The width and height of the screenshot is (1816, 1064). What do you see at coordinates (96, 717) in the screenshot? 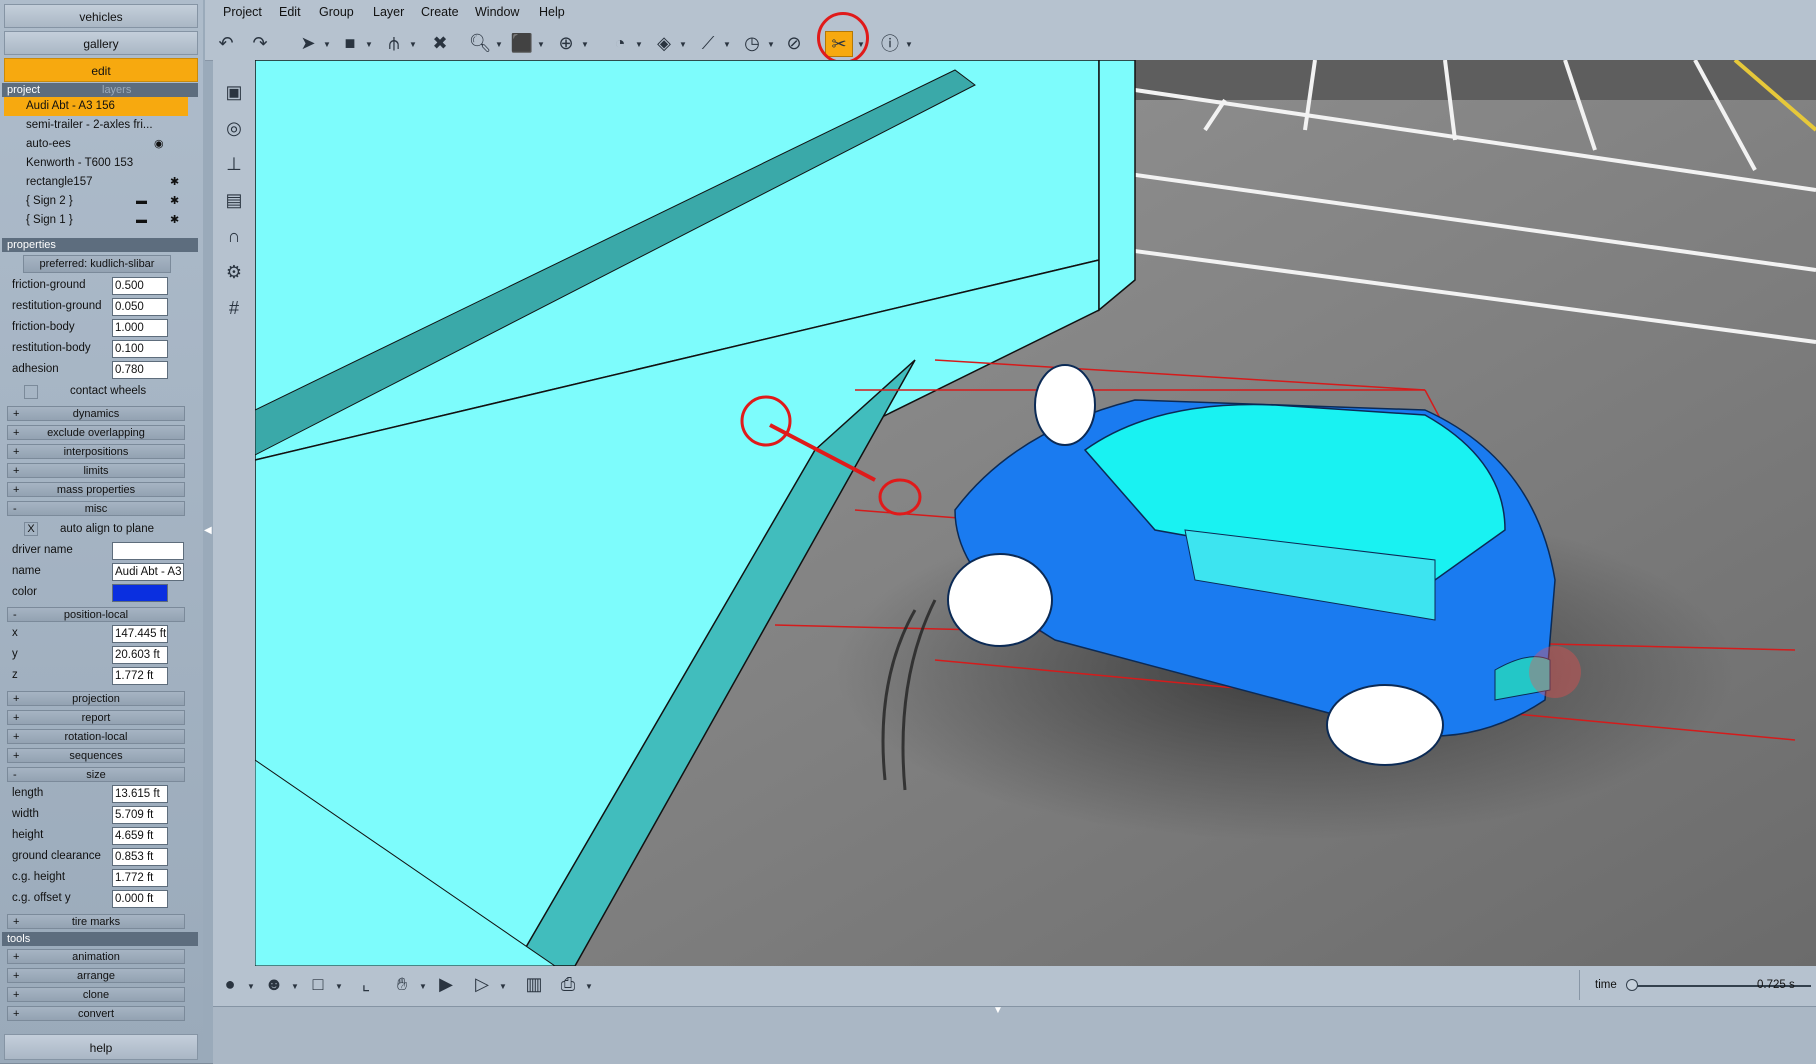
I see `section-report: + report` at bounding box center [96, 717].